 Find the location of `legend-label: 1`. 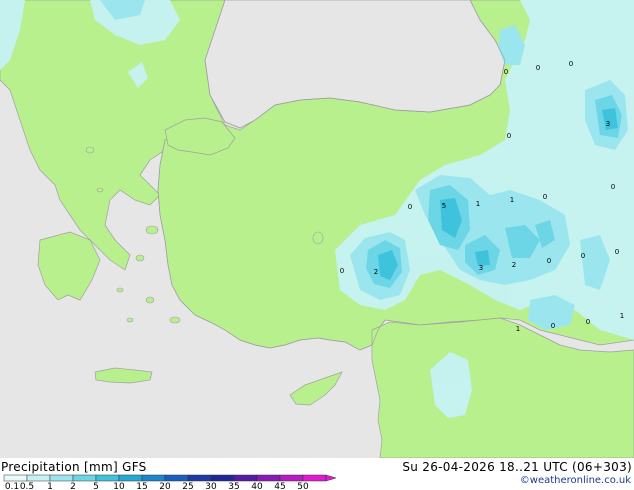

legend-label: 1 is located at coordinates (50, 486).